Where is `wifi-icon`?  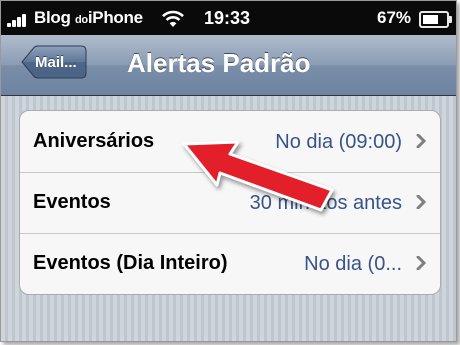 wifi-icon is located at coordinates (173, 19).